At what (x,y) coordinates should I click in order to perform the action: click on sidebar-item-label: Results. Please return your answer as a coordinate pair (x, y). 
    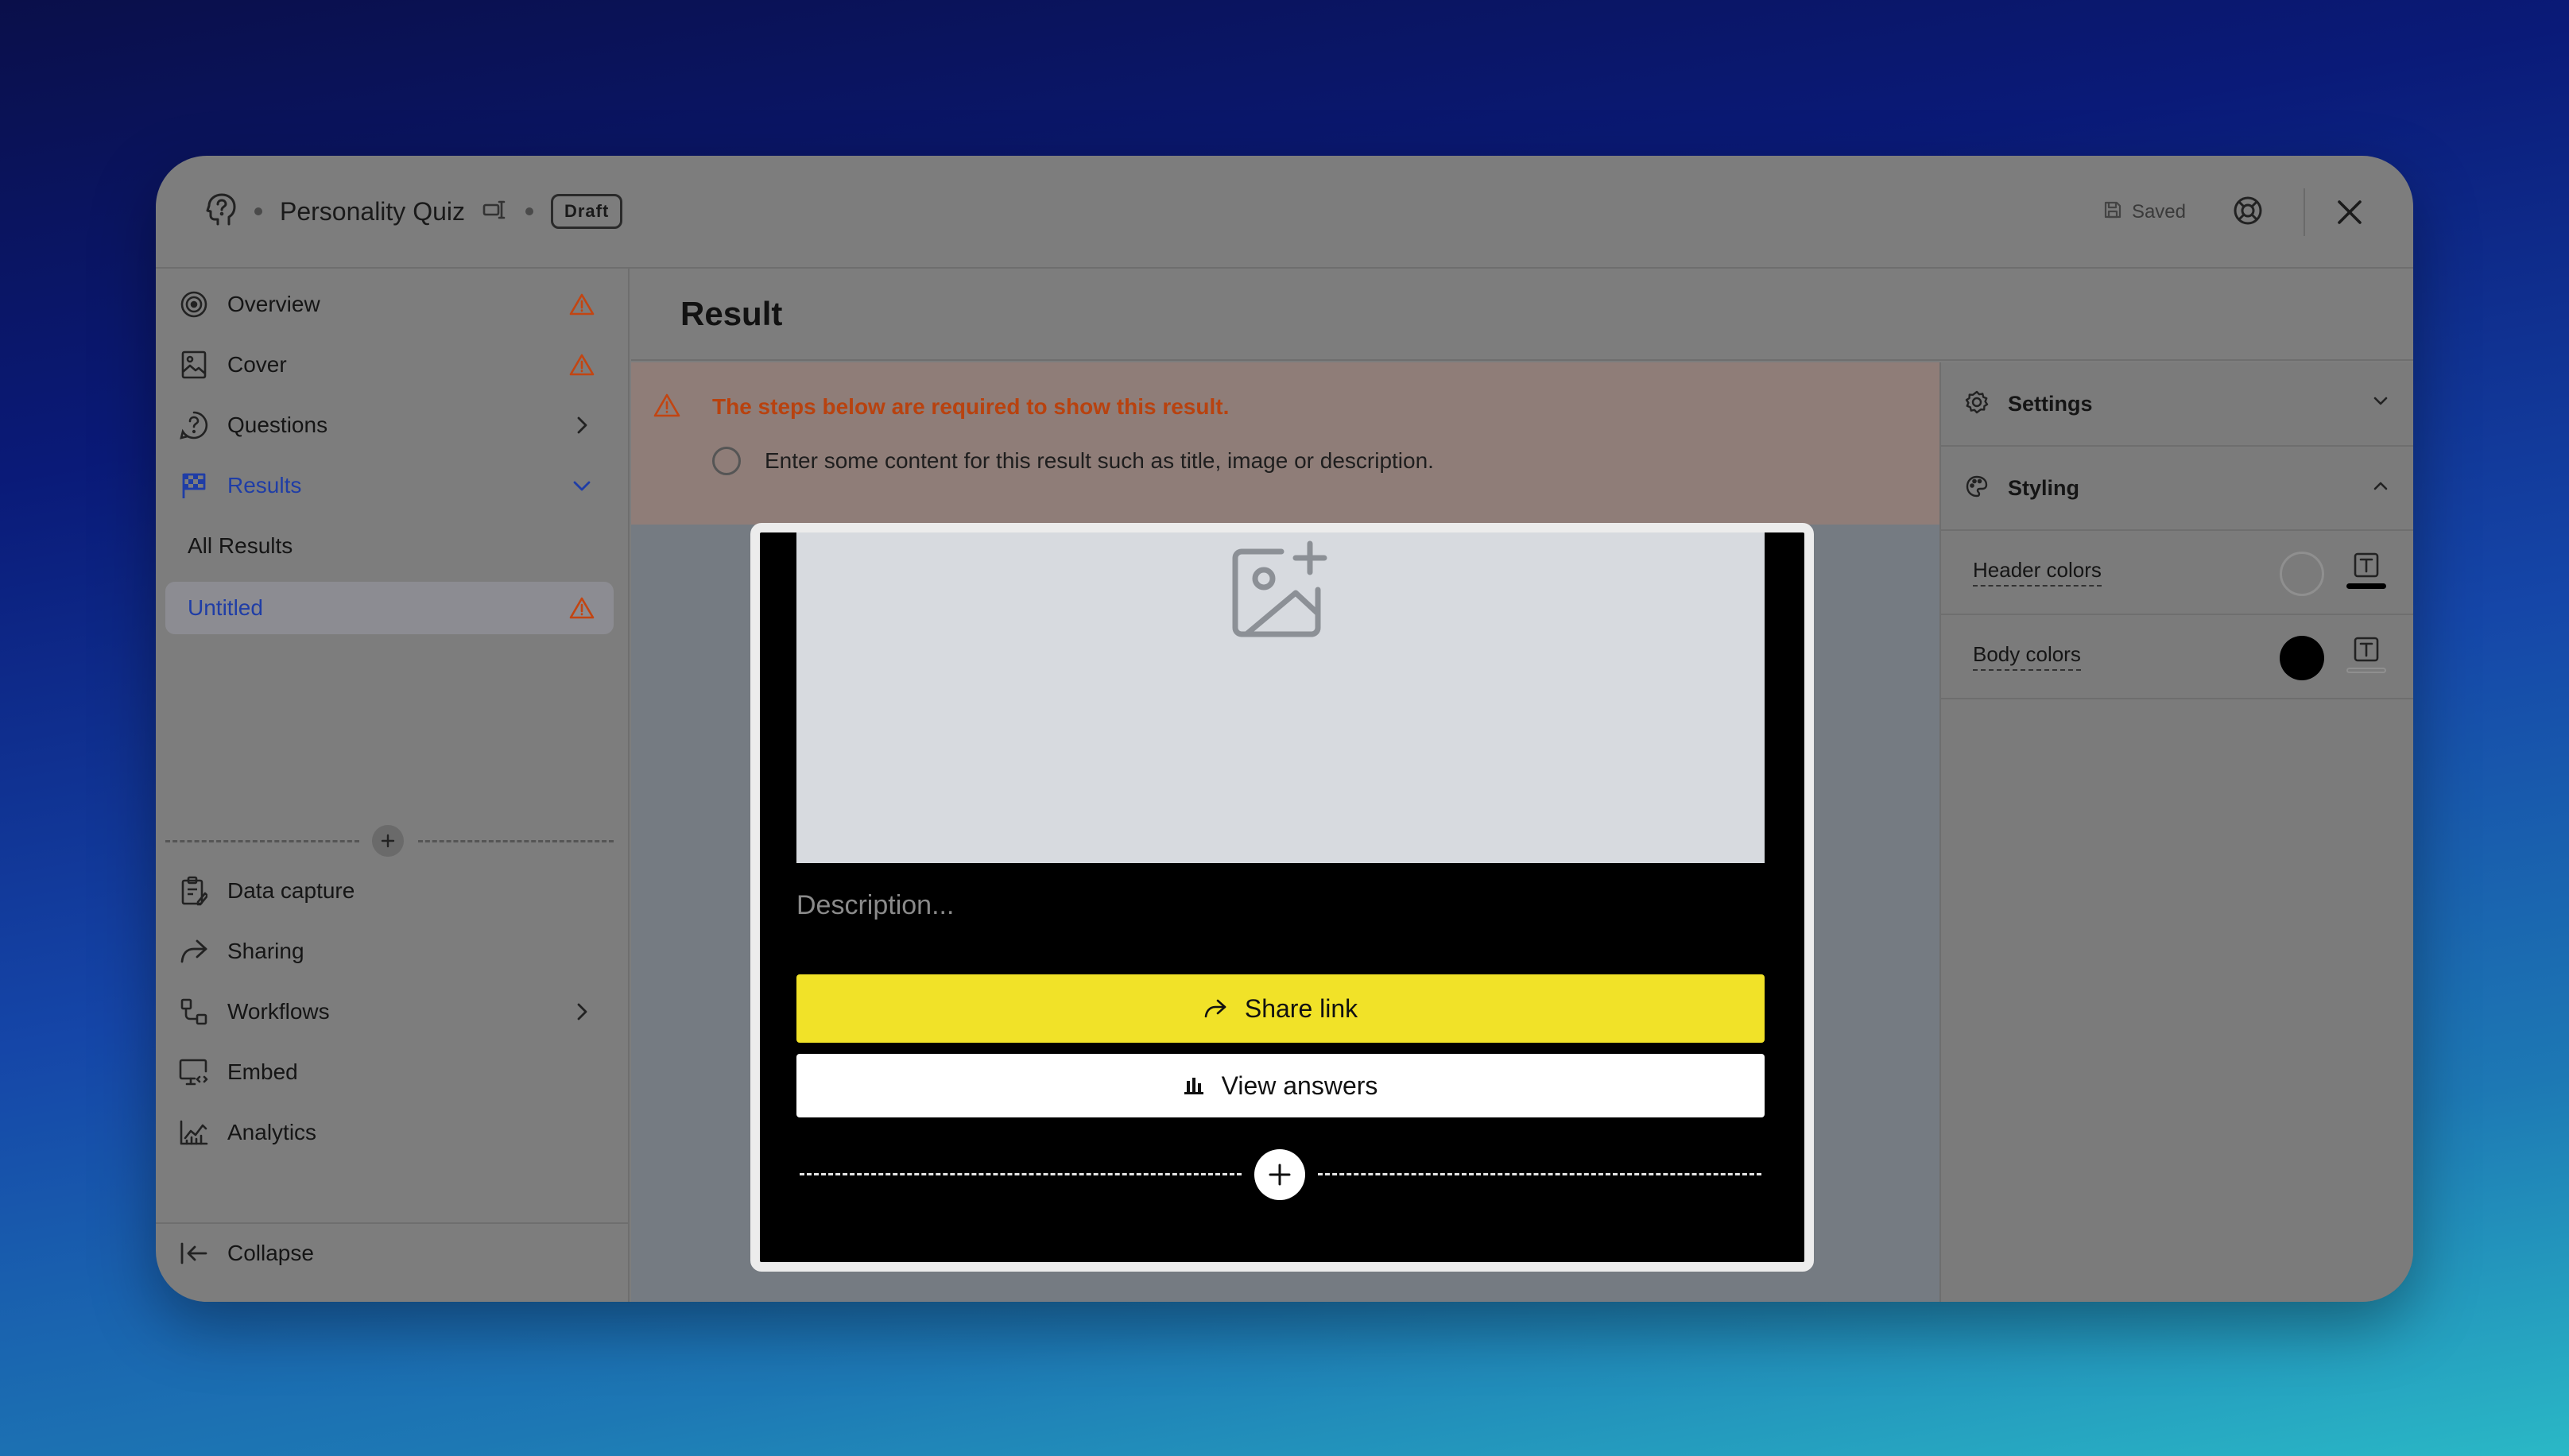
    Looking at the image, I should click on (264, 485).